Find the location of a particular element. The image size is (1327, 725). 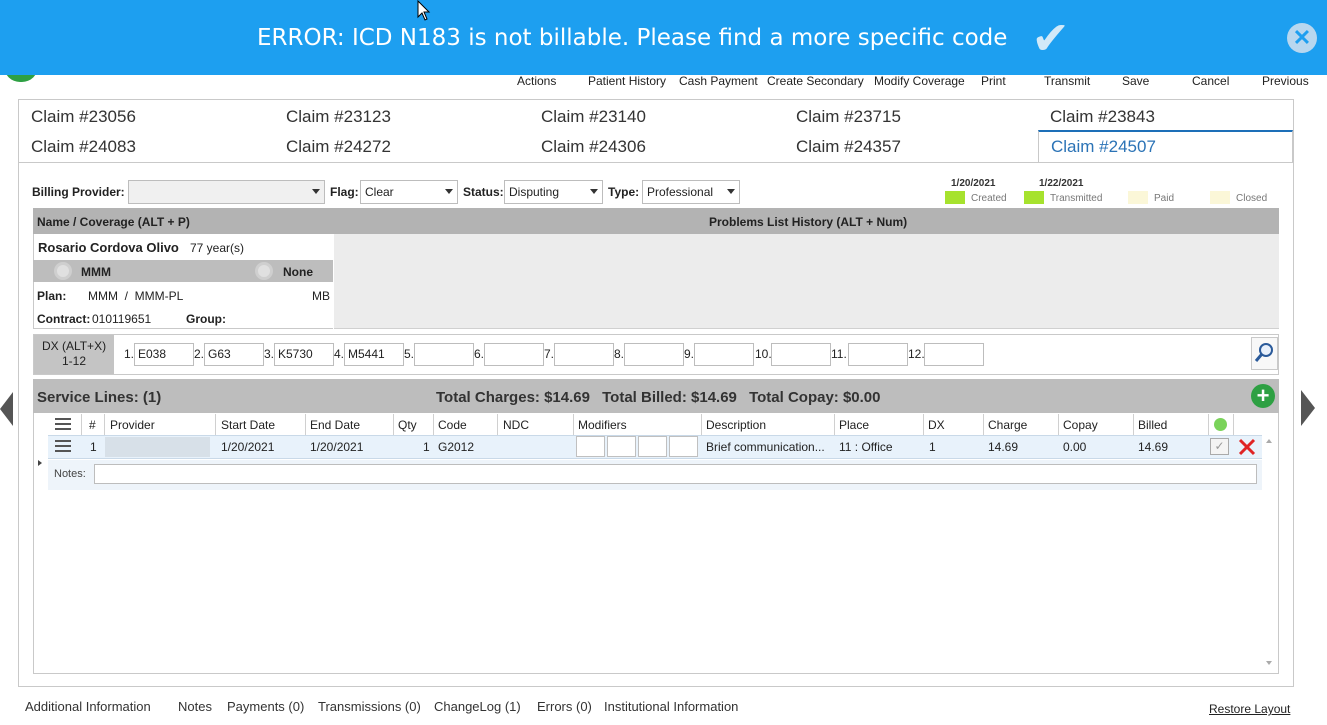

tab-claim-23123: Claim #23123 is located at coordinates (401, 117).